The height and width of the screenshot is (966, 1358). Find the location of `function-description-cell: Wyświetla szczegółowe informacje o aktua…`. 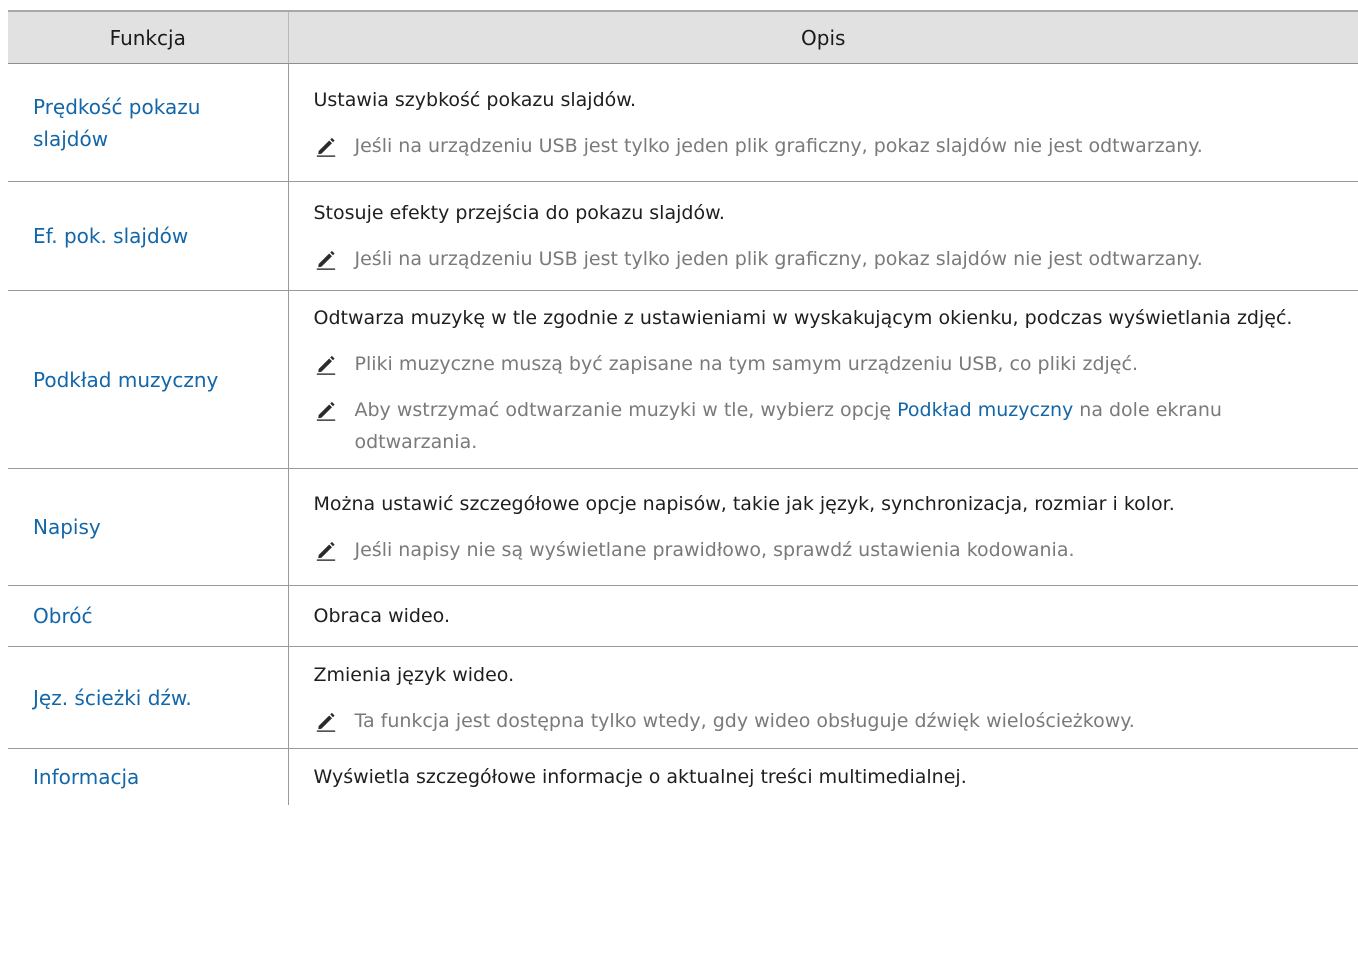

function-description-cell: Wyświetla szczegółowe informacje o aktua… is located at coordinates (822, 776).